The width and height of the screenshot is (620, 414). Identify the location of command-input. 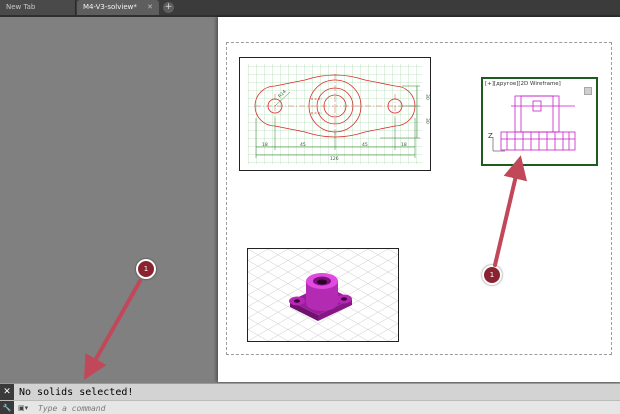
(318, 408).